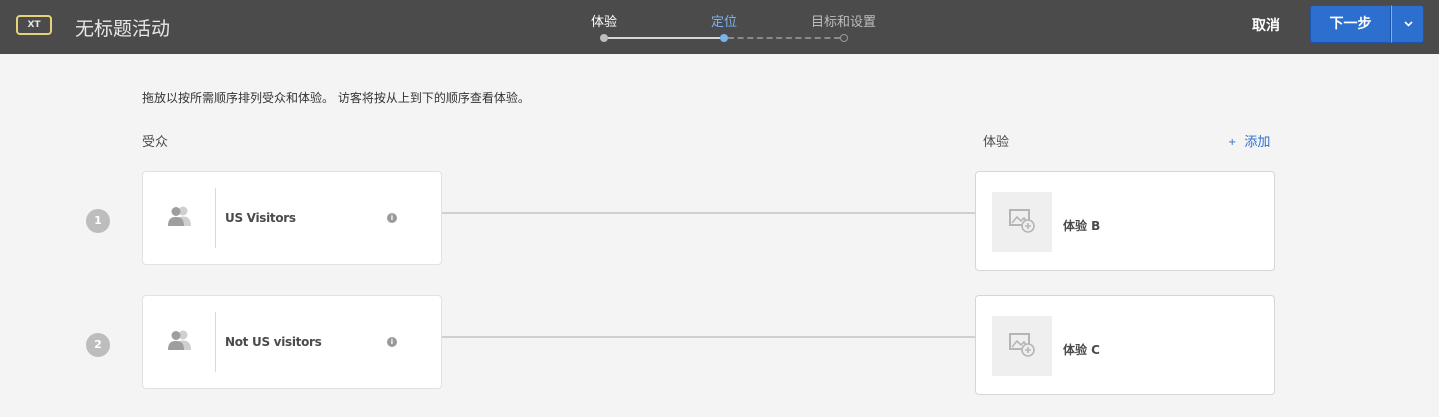  What do you see at coordinates (273, 342) in the screenshot?
I see `audience-name: Not US visitors` at bounding box center [273, 342].